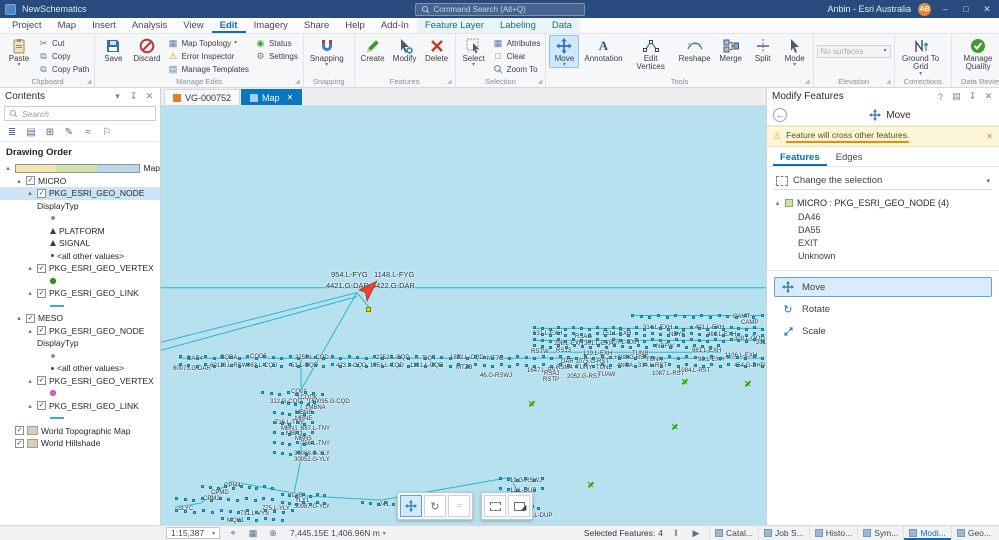 Image resolution: width=999 pixels, height=540 pixels. What do you see at coordinates (69, 132) in the screenshot?
I see `list-by-editing-icon: ✎` at bounding box center [69, 132].